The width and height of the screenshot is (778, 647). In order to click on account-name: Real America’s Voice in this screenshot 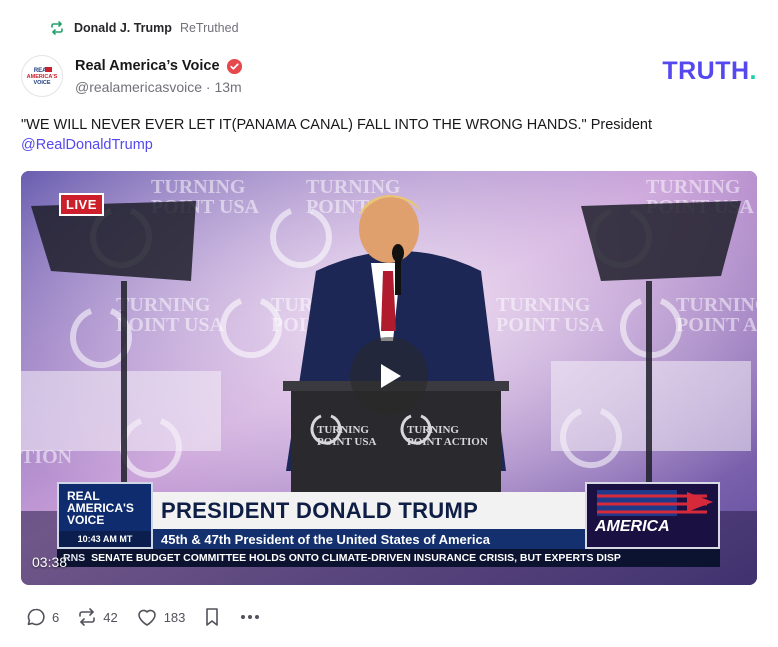, I will do `click(147, 66)`.